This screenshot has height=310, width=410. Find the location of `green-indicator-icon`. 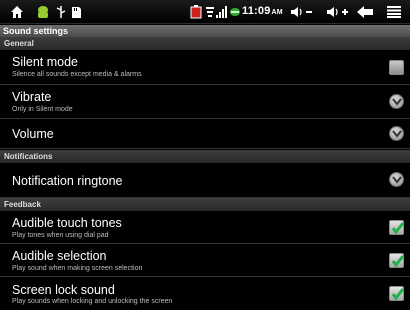

green-indicator-icon is located at coordinates (235, 12).